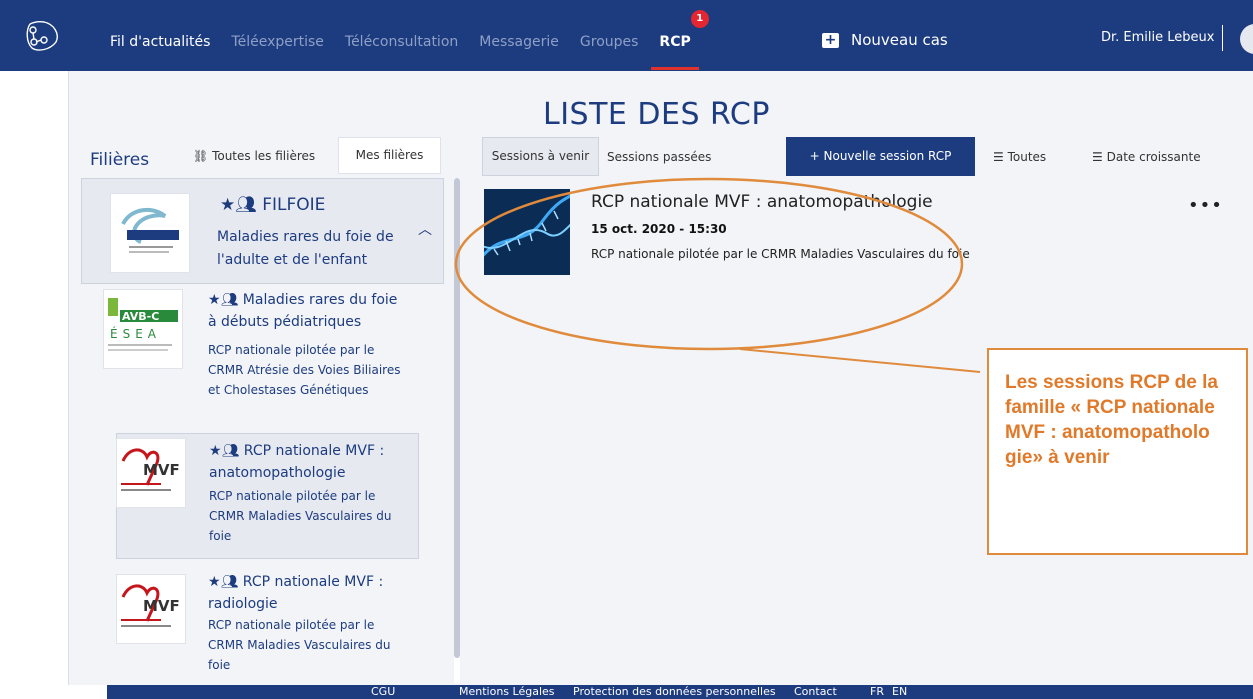  Describe the element at coordinates (507, 692) in the screenshot. I see `footer-legal-link: Mentions Légales` at that location.